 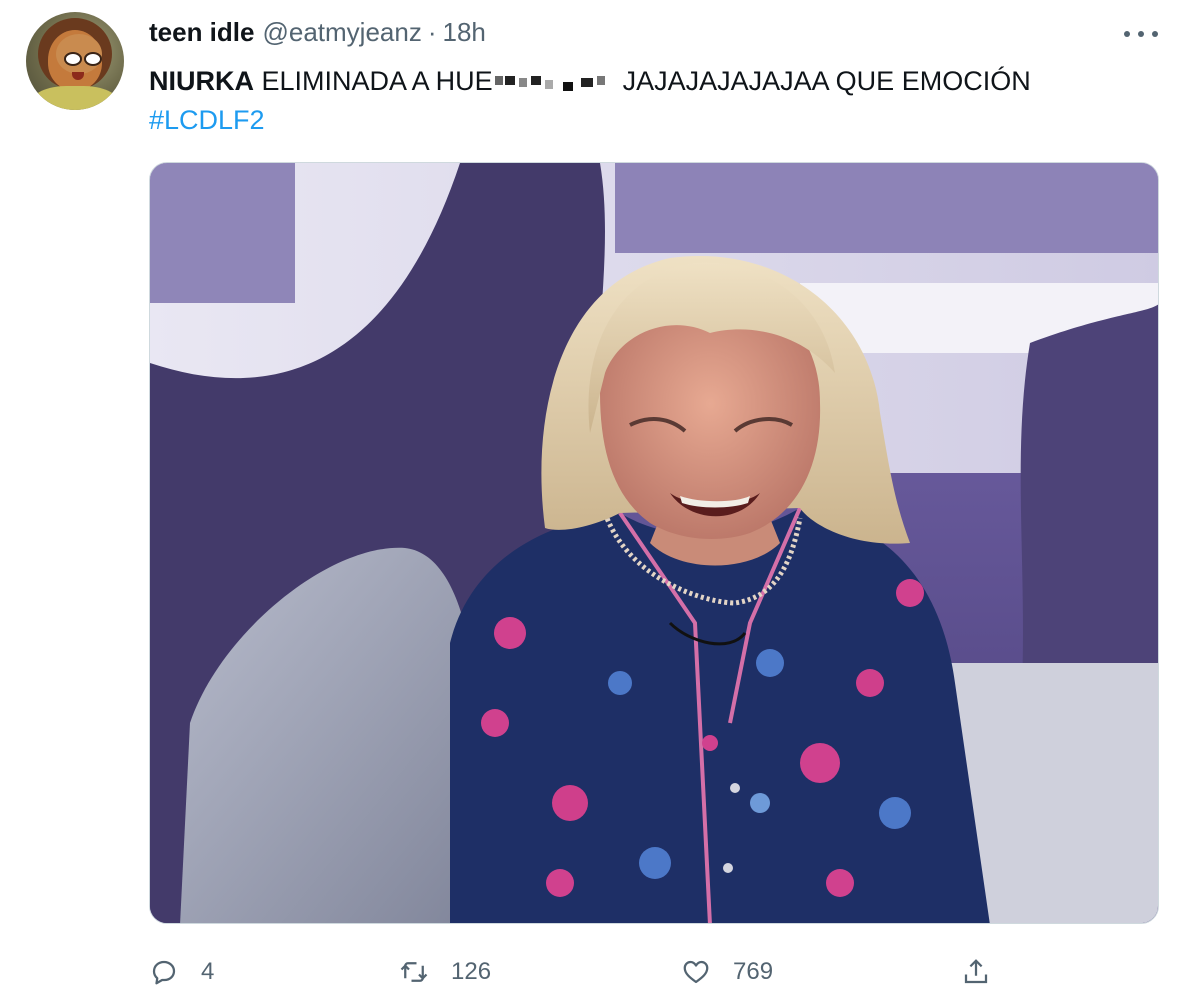 What do you see at coordinates (644, 120) in the screenshot?
I see `hashtag-link: #LCDLF2` at bounding box center [644, 120].